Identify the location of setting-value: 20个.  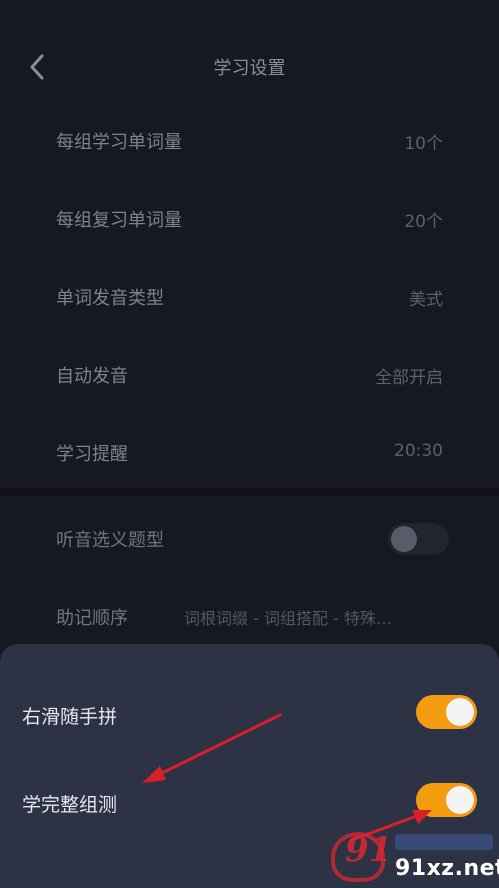
(423, 222).